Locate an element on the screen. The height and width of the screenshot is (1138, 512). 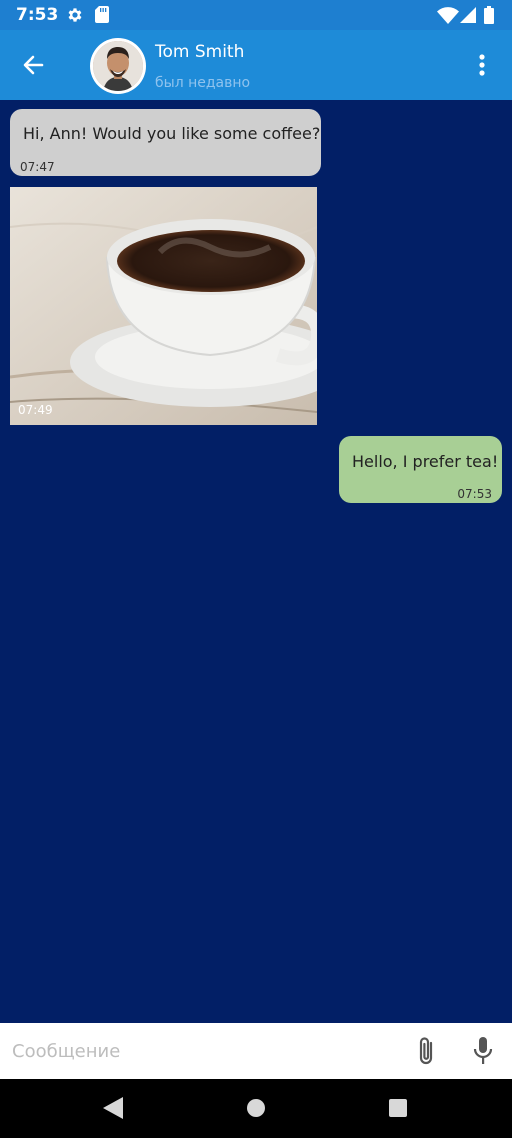
outgoing-message-bubble: Hello, I prefer tea! 07:53 is located at coordinates (420, 469).